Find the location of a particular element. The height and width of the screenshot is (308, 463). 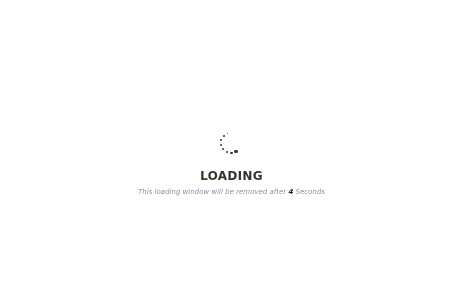

loading-title: LOADING is located at coordinates (231, 176).